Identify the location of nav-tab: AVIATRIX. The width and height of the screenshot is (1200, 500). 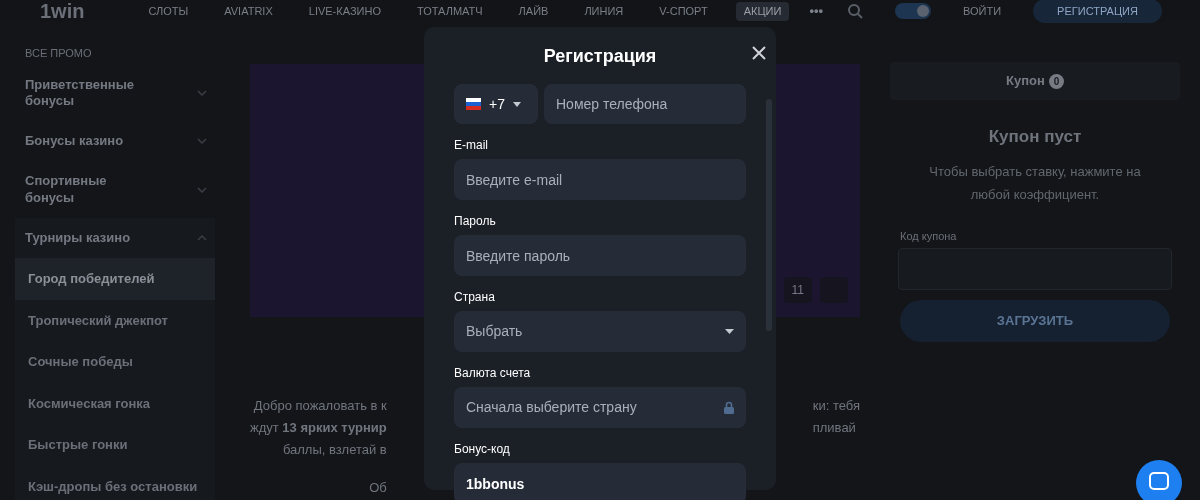
(248, 11).